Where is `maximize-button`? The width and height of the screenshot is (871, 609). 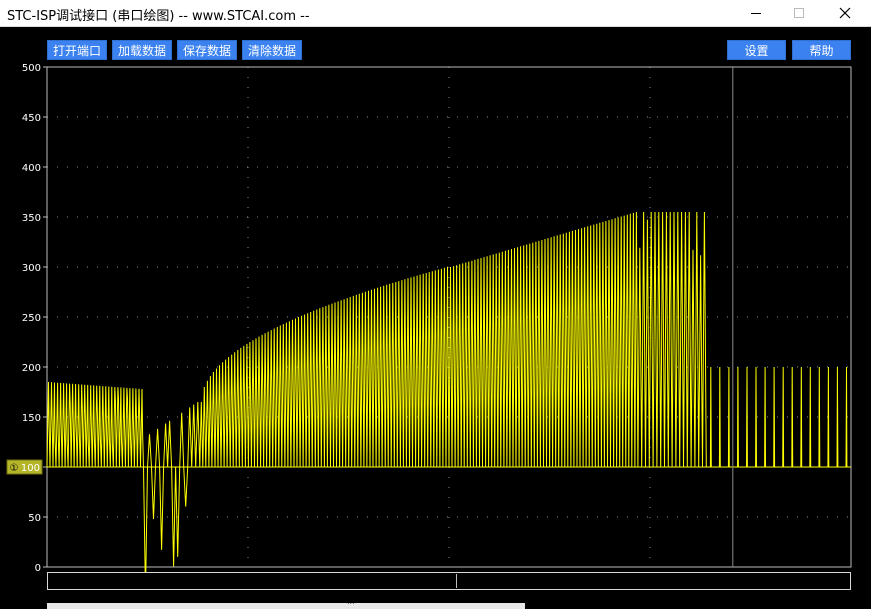 maximize-button is located at coordinates (799, 13).